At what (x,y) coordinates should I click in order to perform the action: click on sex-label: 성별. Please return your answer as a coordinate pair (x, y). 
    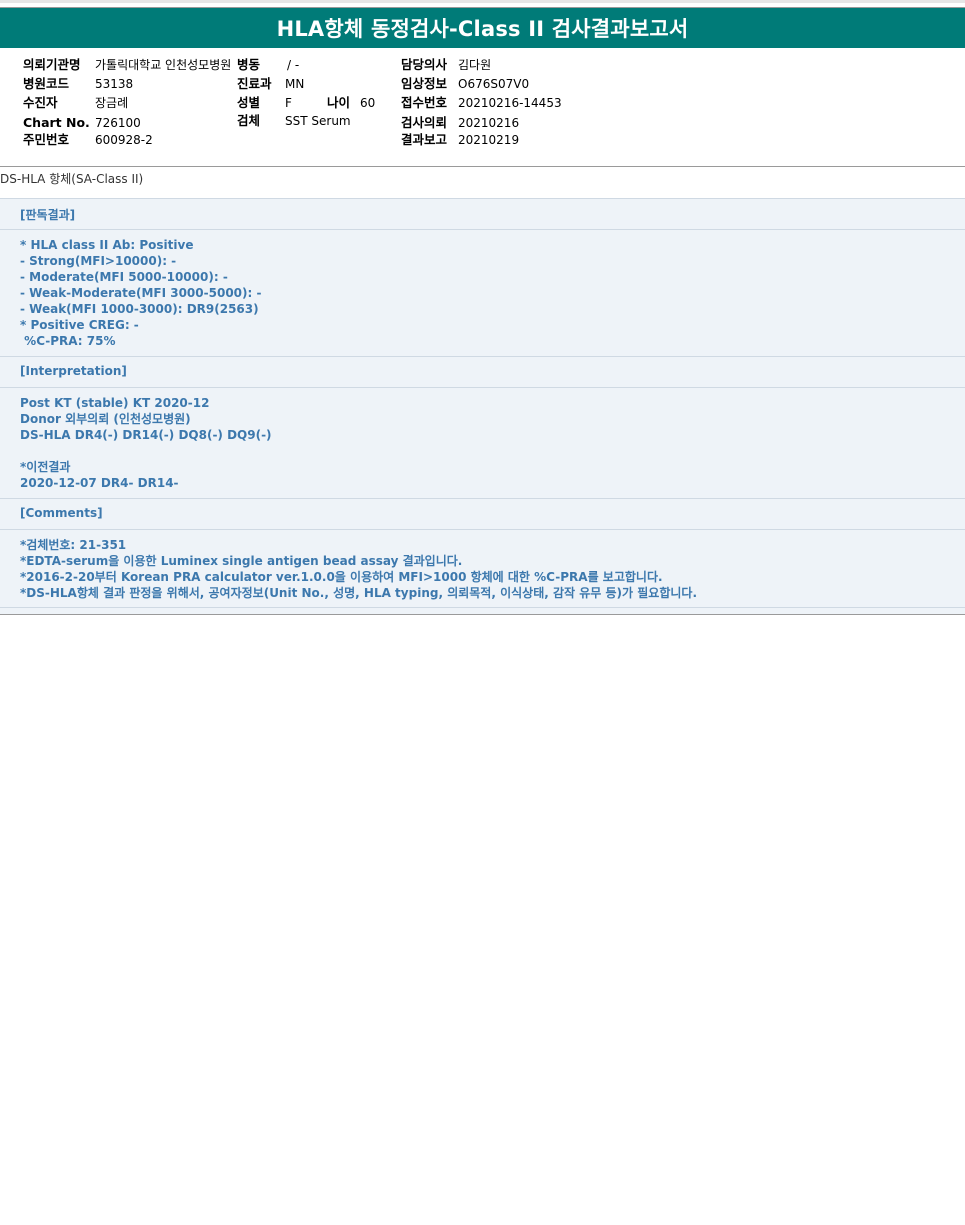
    Looking at the image, I should click on (249, 102).